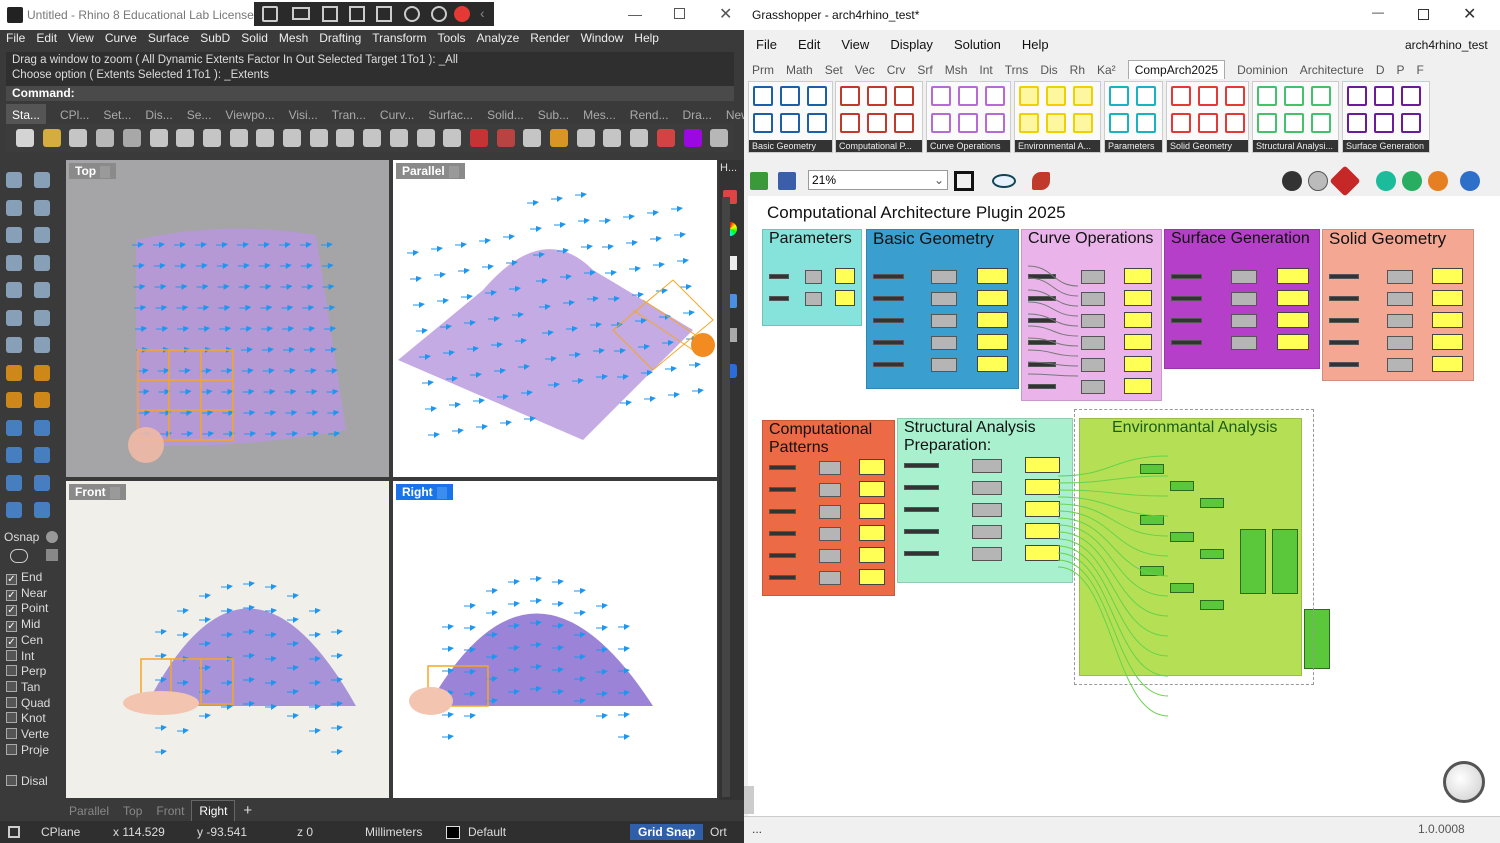 The height and width of the screenshot is (843, 1500). Describe the element at coordinates (27, 609) in the screenshot. I see `osnap-point: ✓ Point` at that location.